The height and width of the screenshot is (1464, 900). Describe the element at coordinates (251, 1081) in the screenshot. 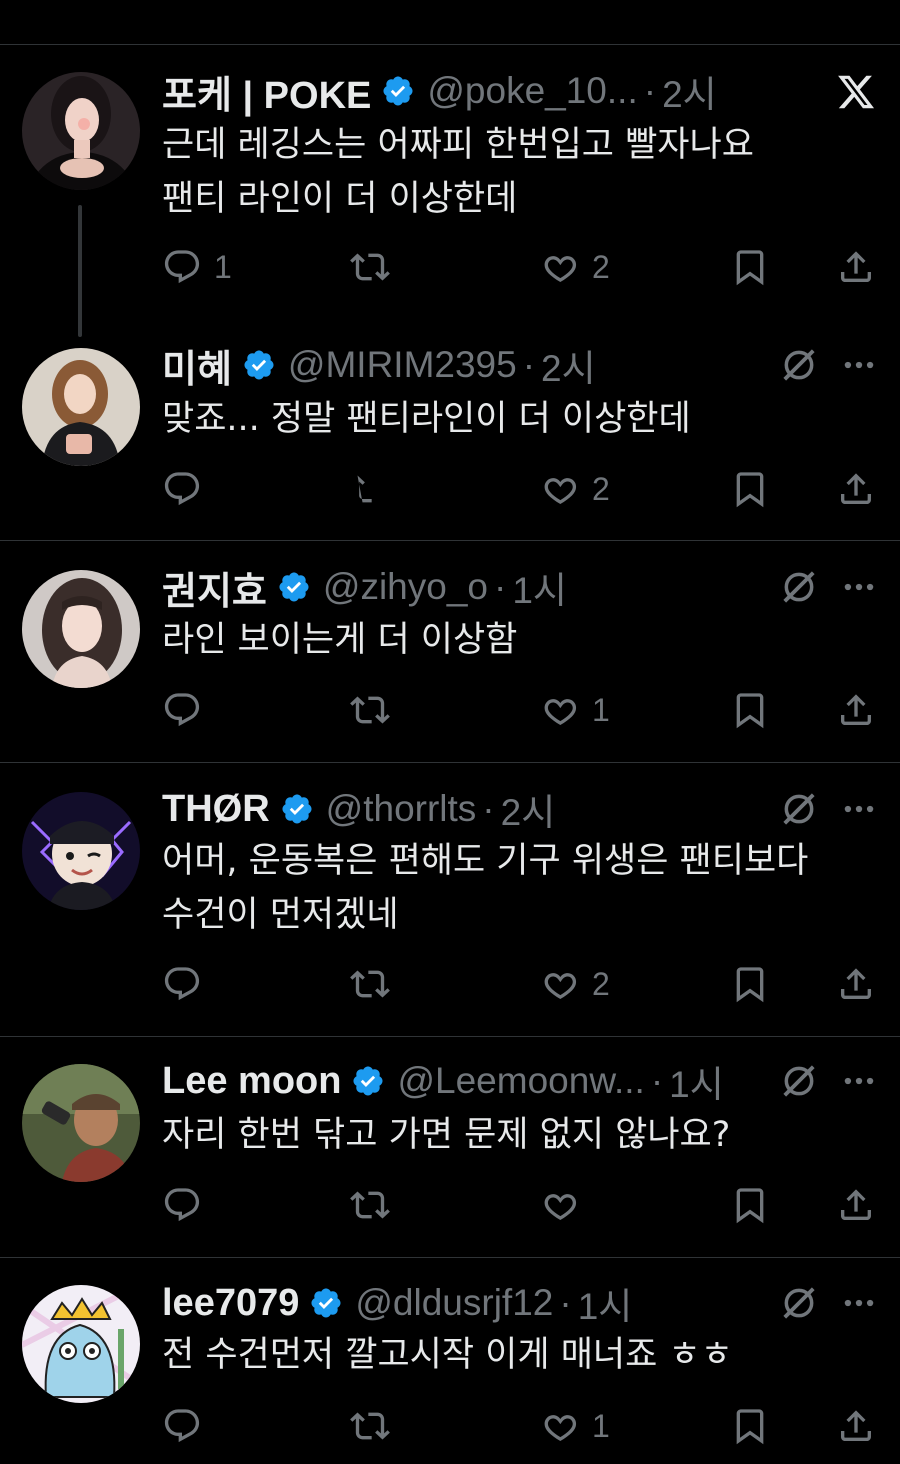

I see `display-name: Lee moon` at that location.